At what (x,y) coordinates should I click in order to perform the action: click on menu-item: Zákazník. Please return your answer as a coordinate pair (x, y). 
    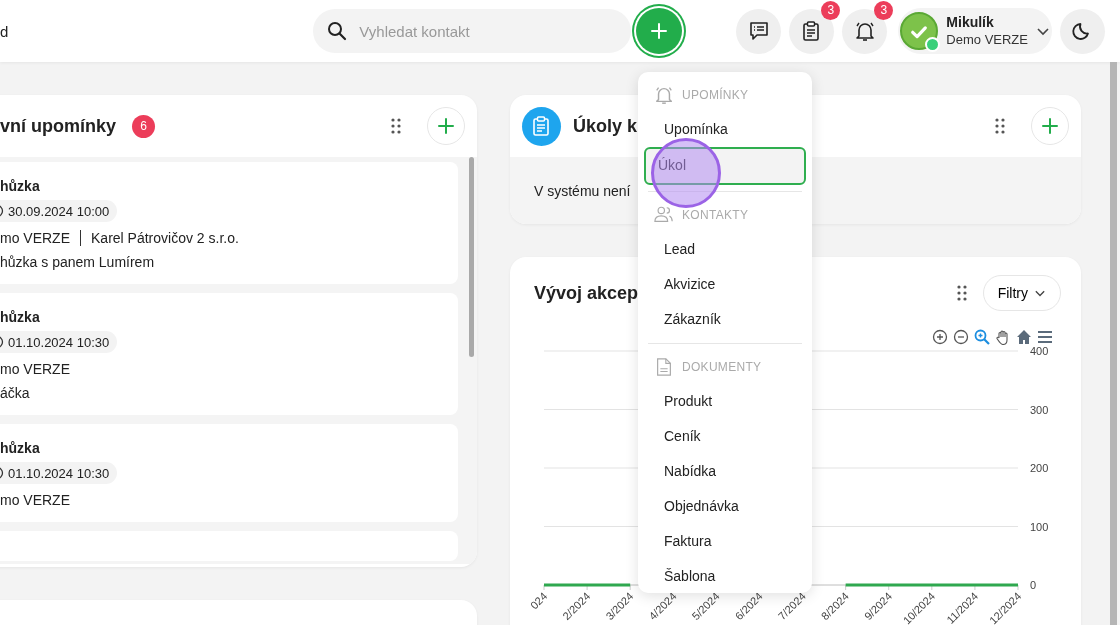
    Looking at the image, I should click on (725, 319).